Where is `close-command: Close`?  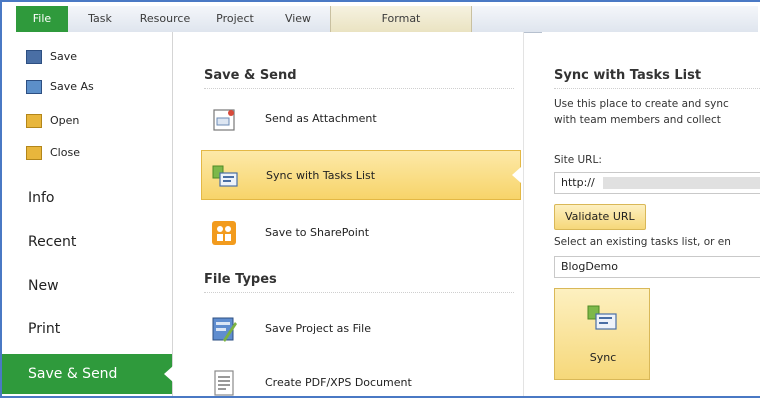
close-command: Close is located at coordinates (53, 153).